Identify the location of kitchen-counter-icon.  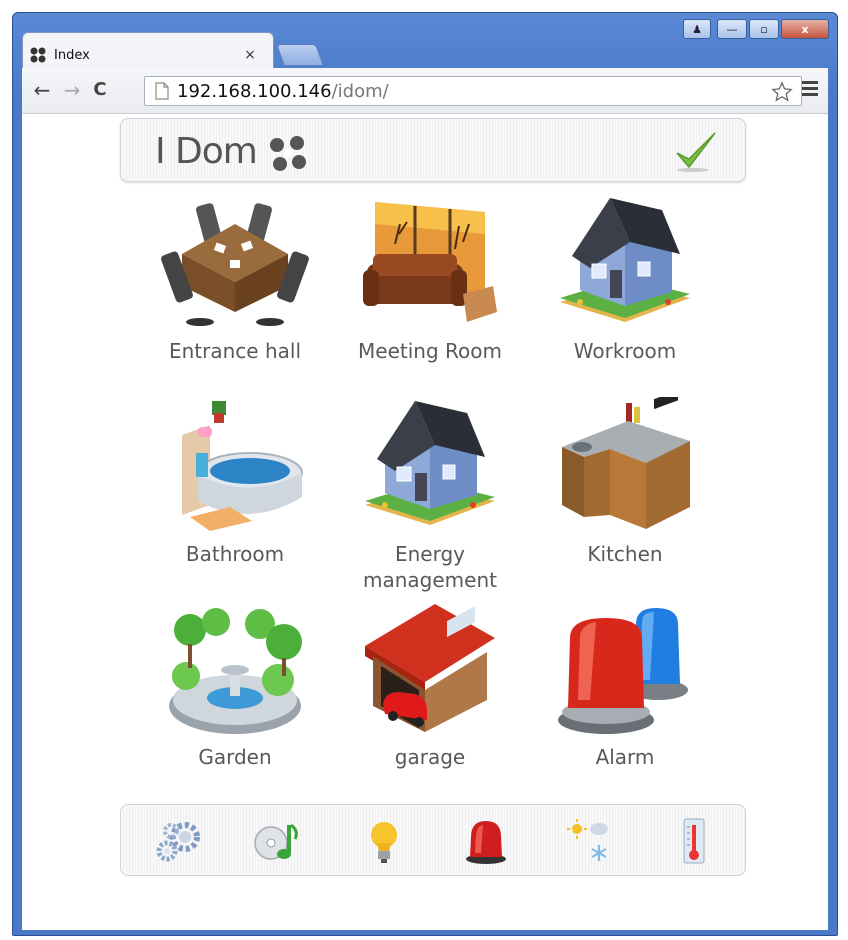
(626, 463).